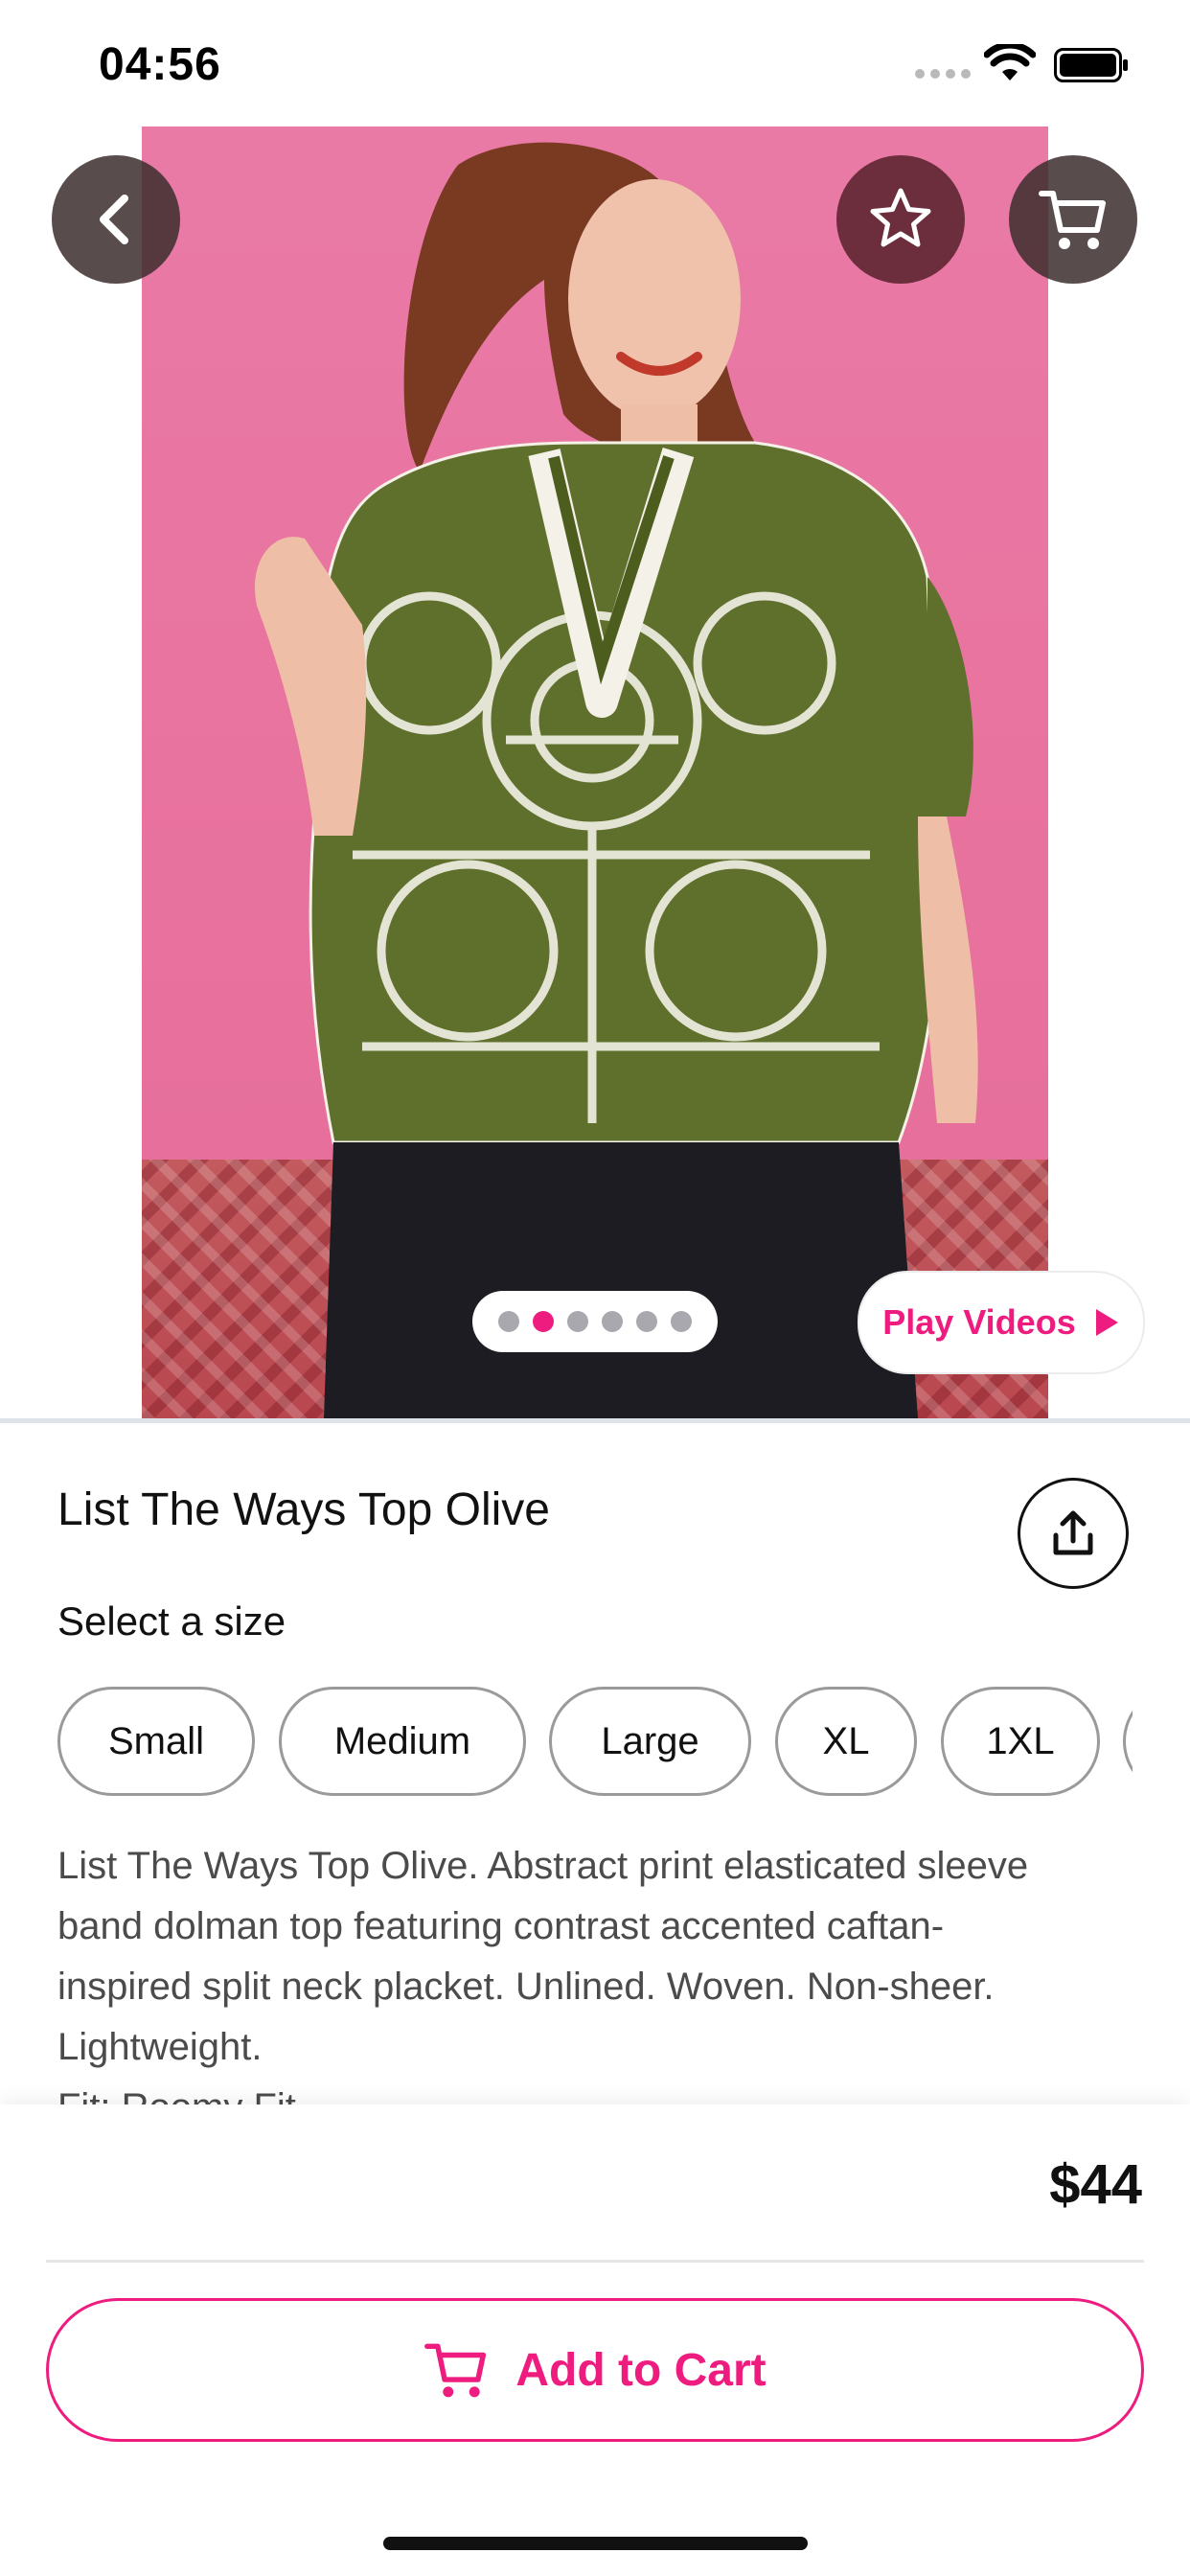  What do you see at coordinates (595, 1321) in the screenshot?
I see `gallery-pager` at bounding box center [595, 1321].